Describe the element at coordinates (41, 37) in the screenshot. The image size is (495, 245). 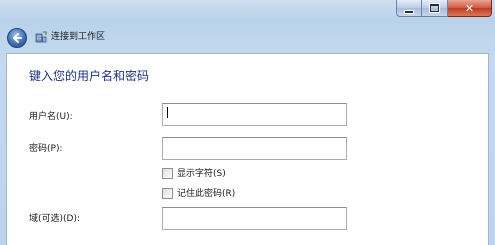
I see `workplace-connection-icon` at that location.